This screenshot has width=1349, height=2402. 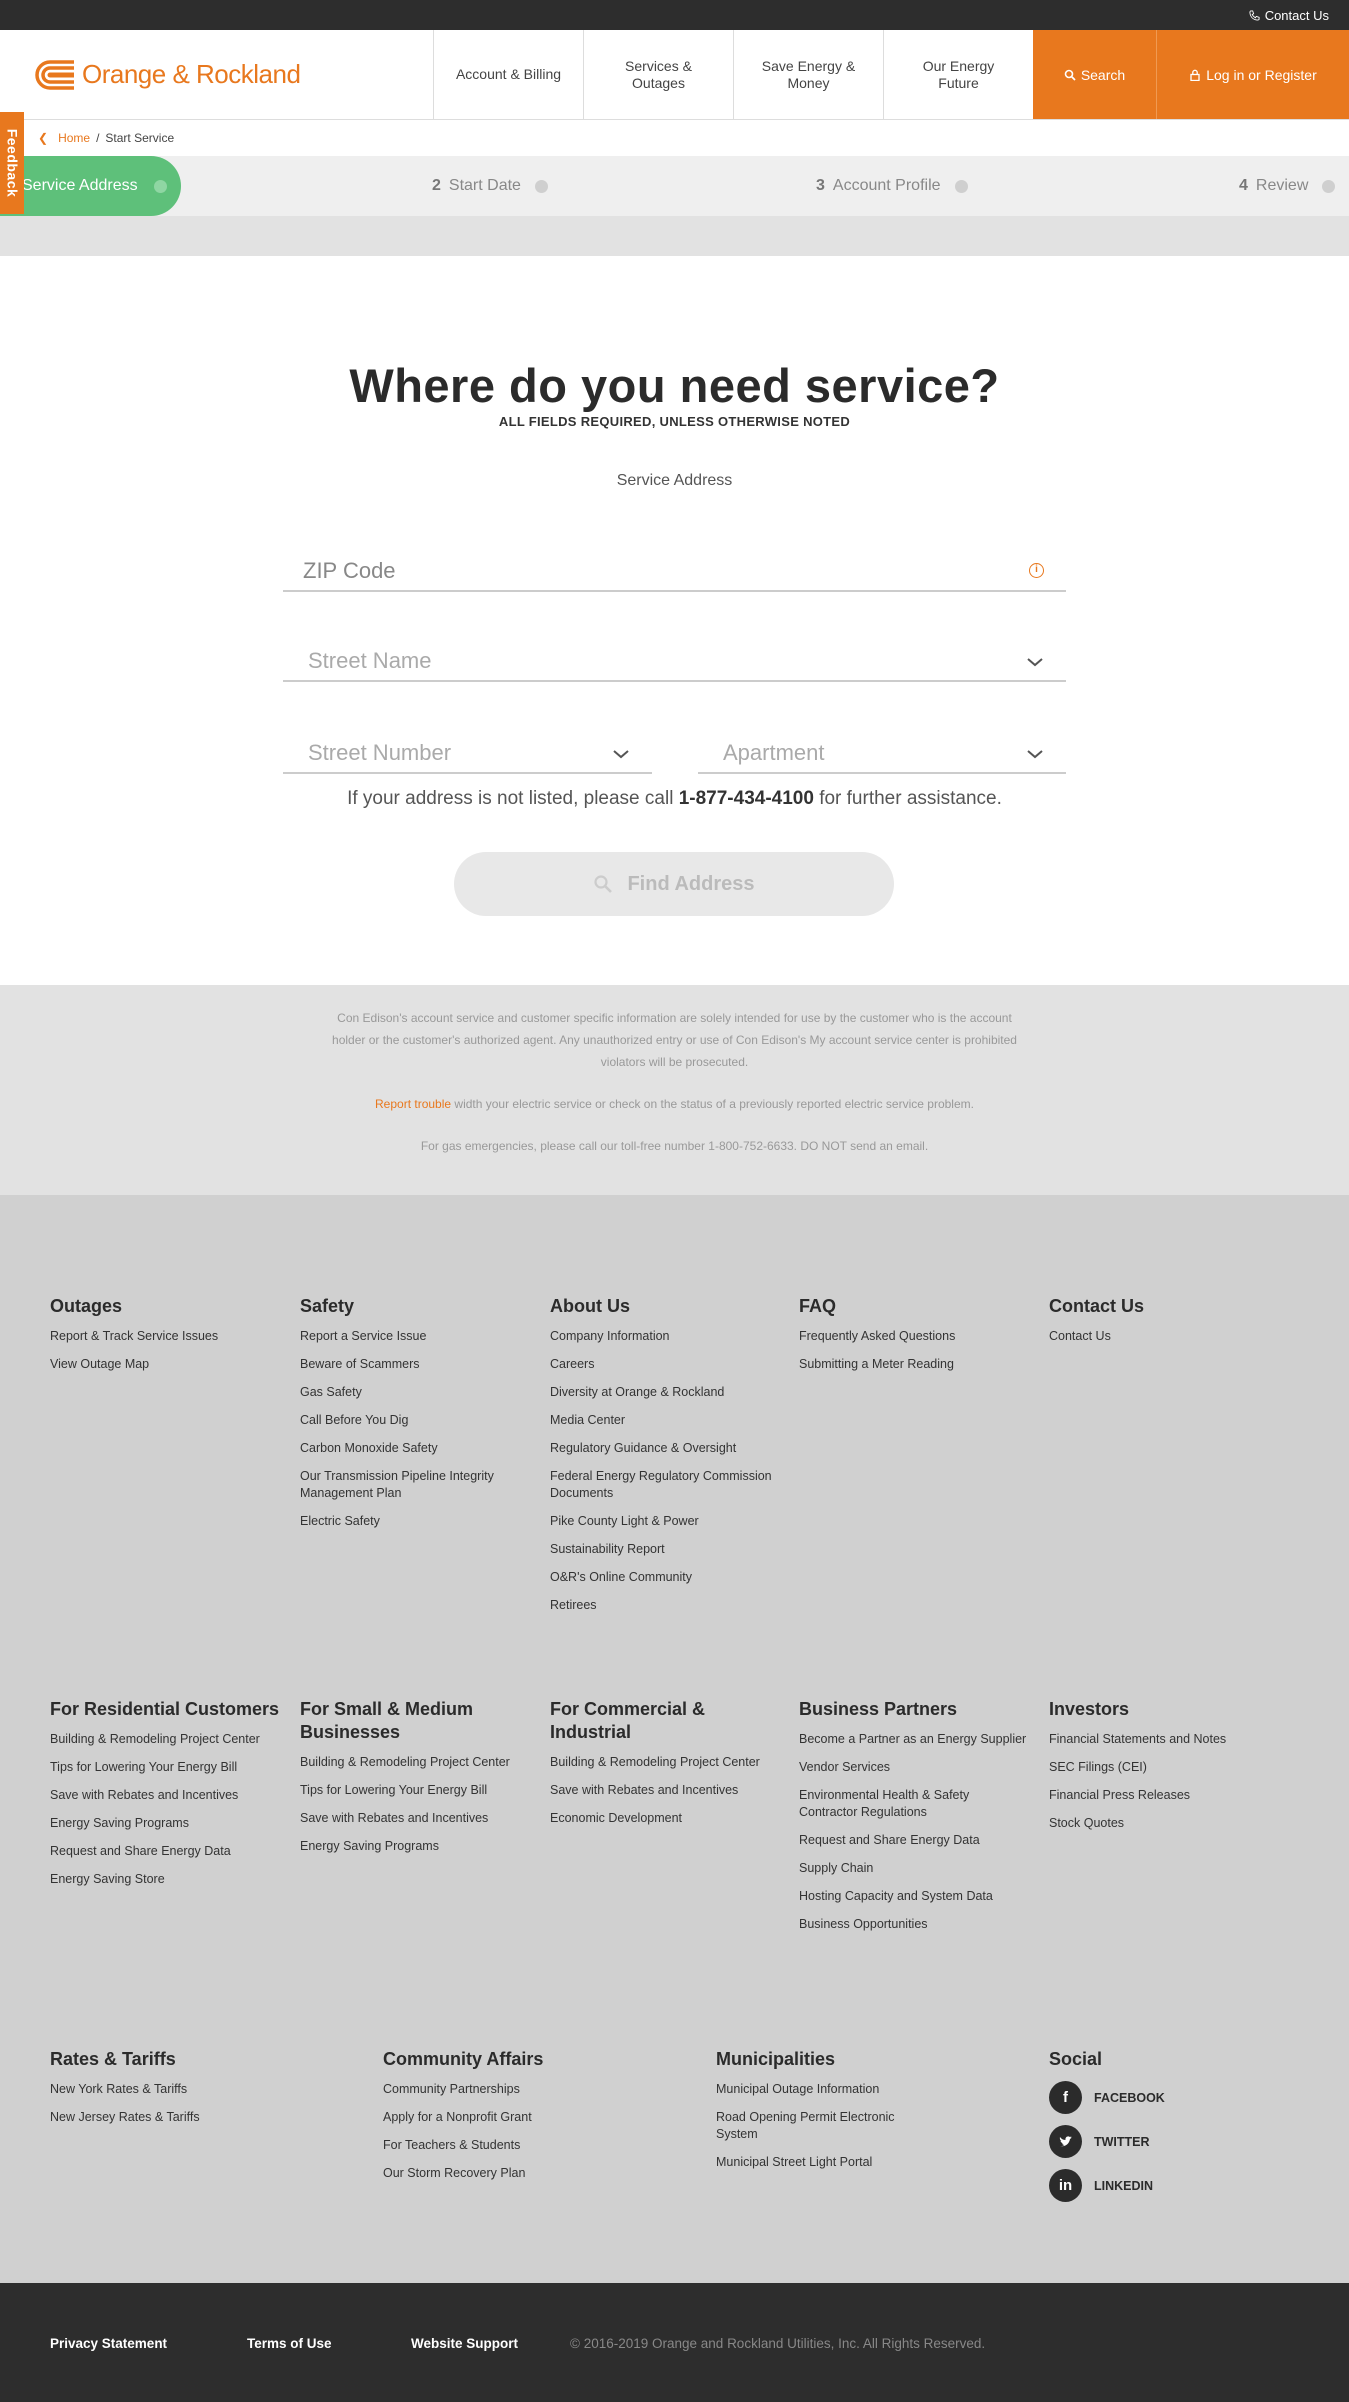 I want to click on footer-link: Apply for a Nonprofit Grant, so click(x=533, y=2117).